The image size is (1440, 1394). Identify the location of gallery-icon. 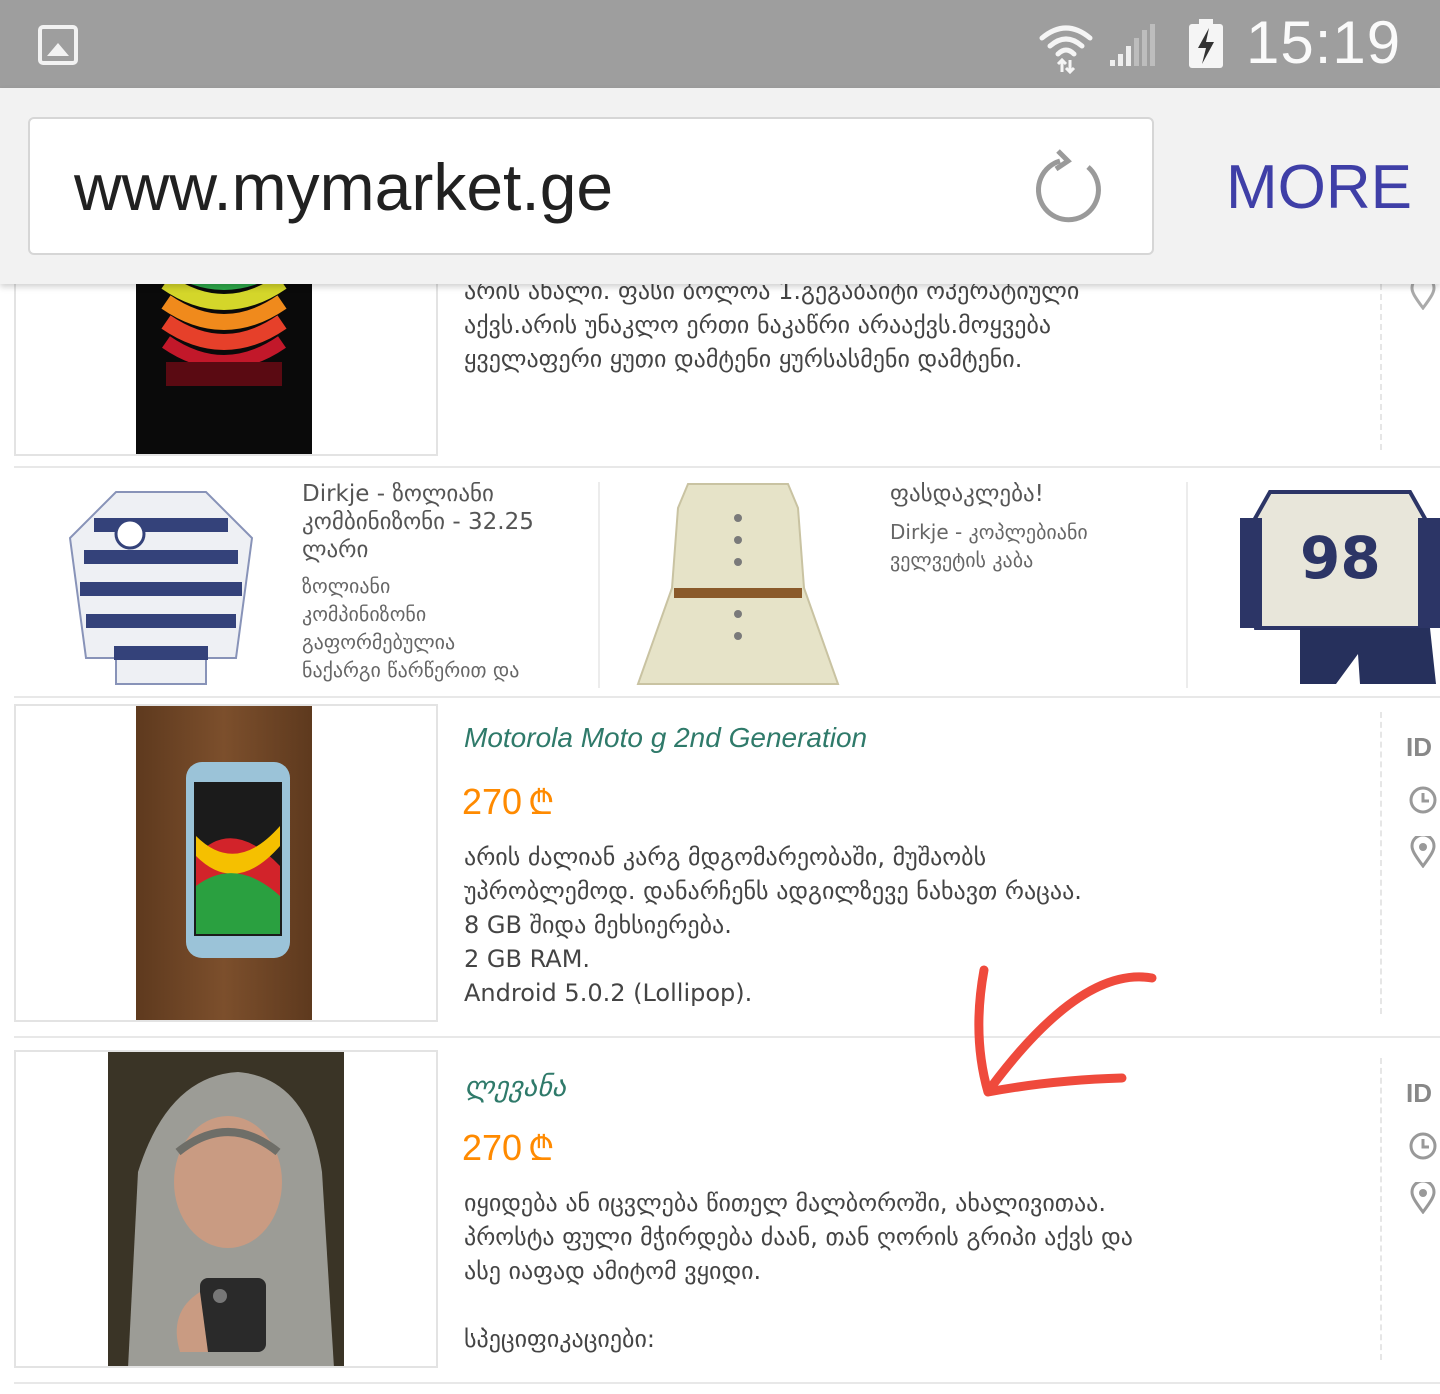
(58, 45).